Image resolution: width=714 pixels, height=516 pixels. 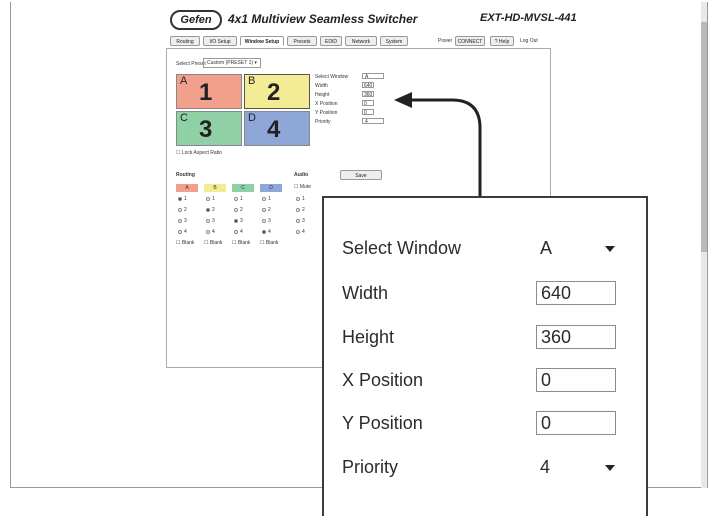 I want to click on zoom-select-window-value: A, so click(x=546, y=248).